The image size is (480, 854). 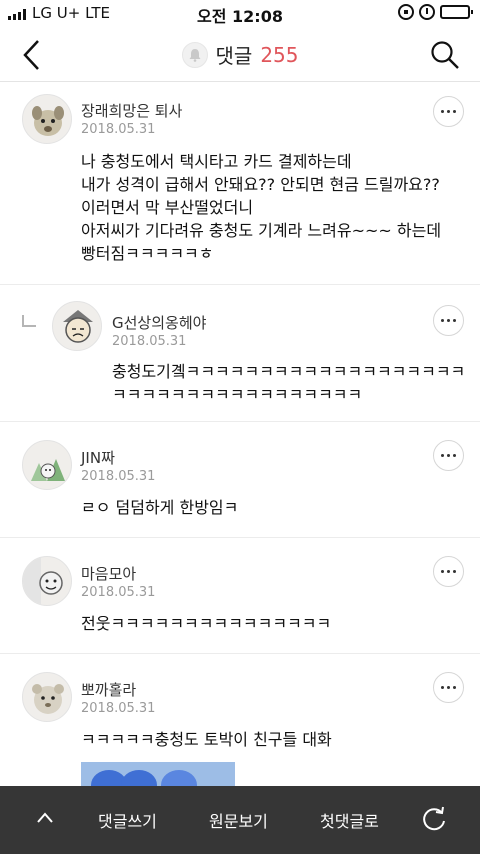 What do you see at coordinates (131, 110) in the screenshot?
I see `comment-author: 장래희망은 퇴사` at bounding box center [131, 110].